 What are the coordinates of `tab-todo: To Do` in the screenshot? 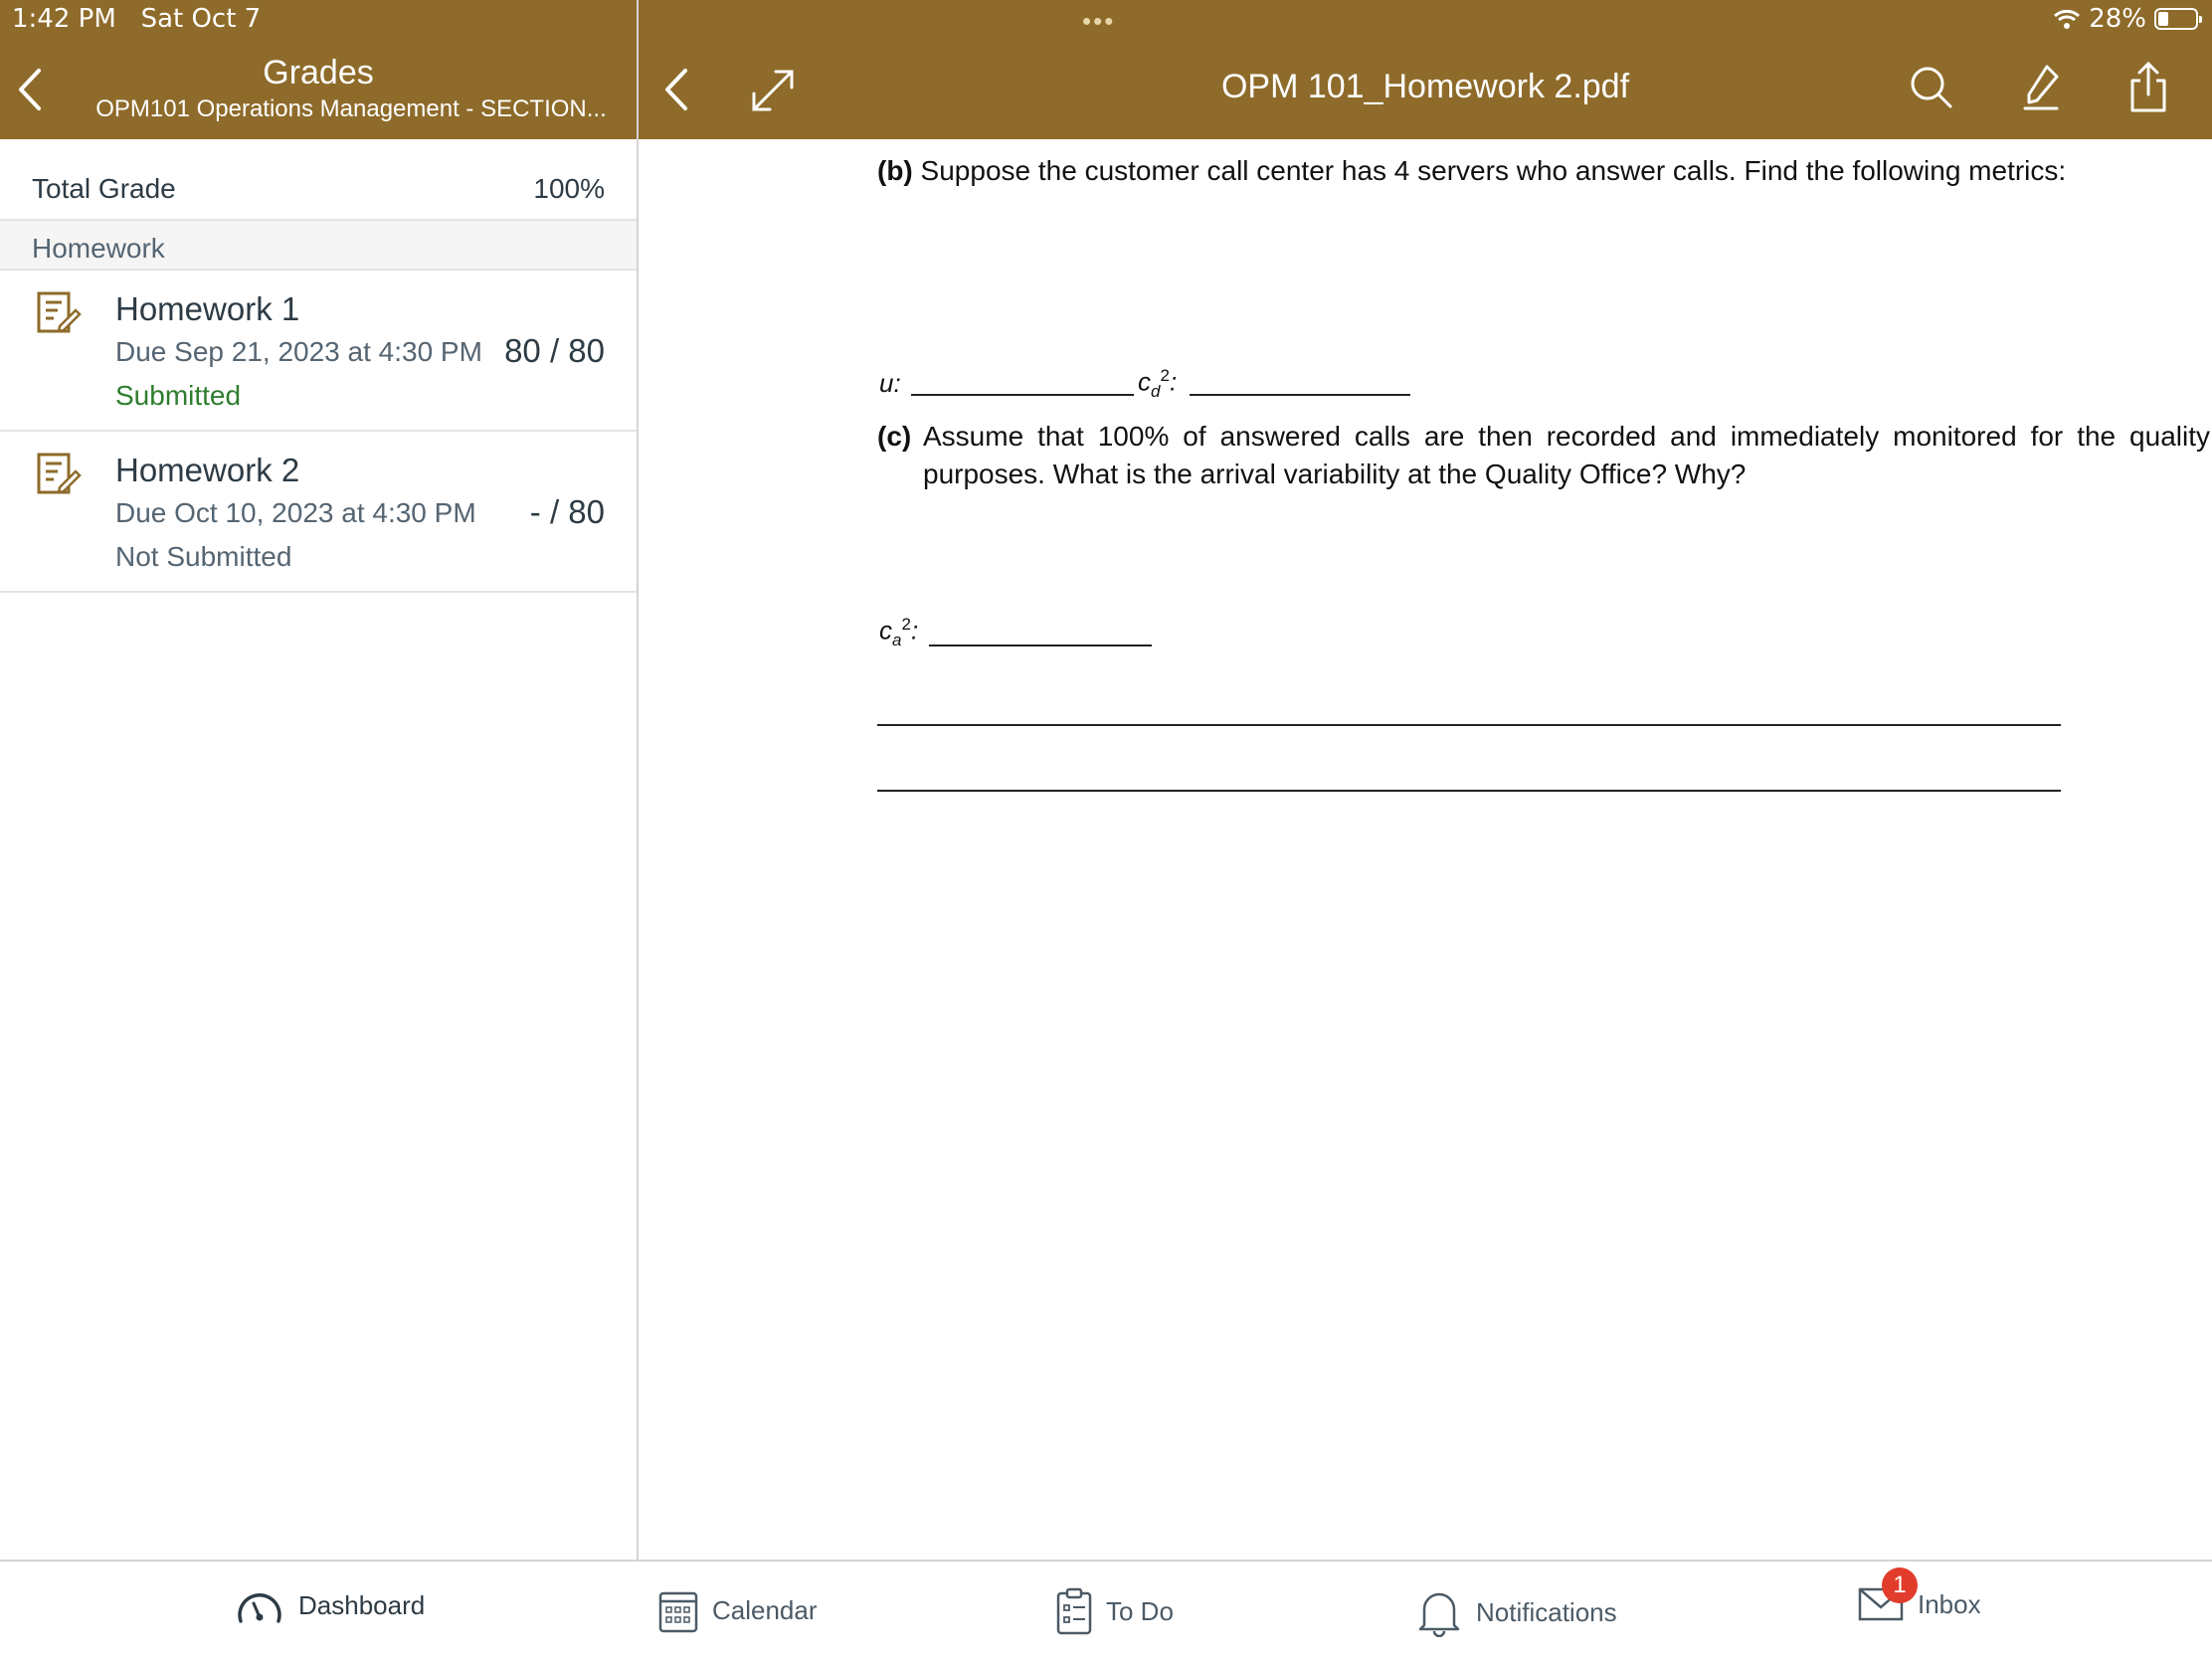 It's located at (1115, 1611).